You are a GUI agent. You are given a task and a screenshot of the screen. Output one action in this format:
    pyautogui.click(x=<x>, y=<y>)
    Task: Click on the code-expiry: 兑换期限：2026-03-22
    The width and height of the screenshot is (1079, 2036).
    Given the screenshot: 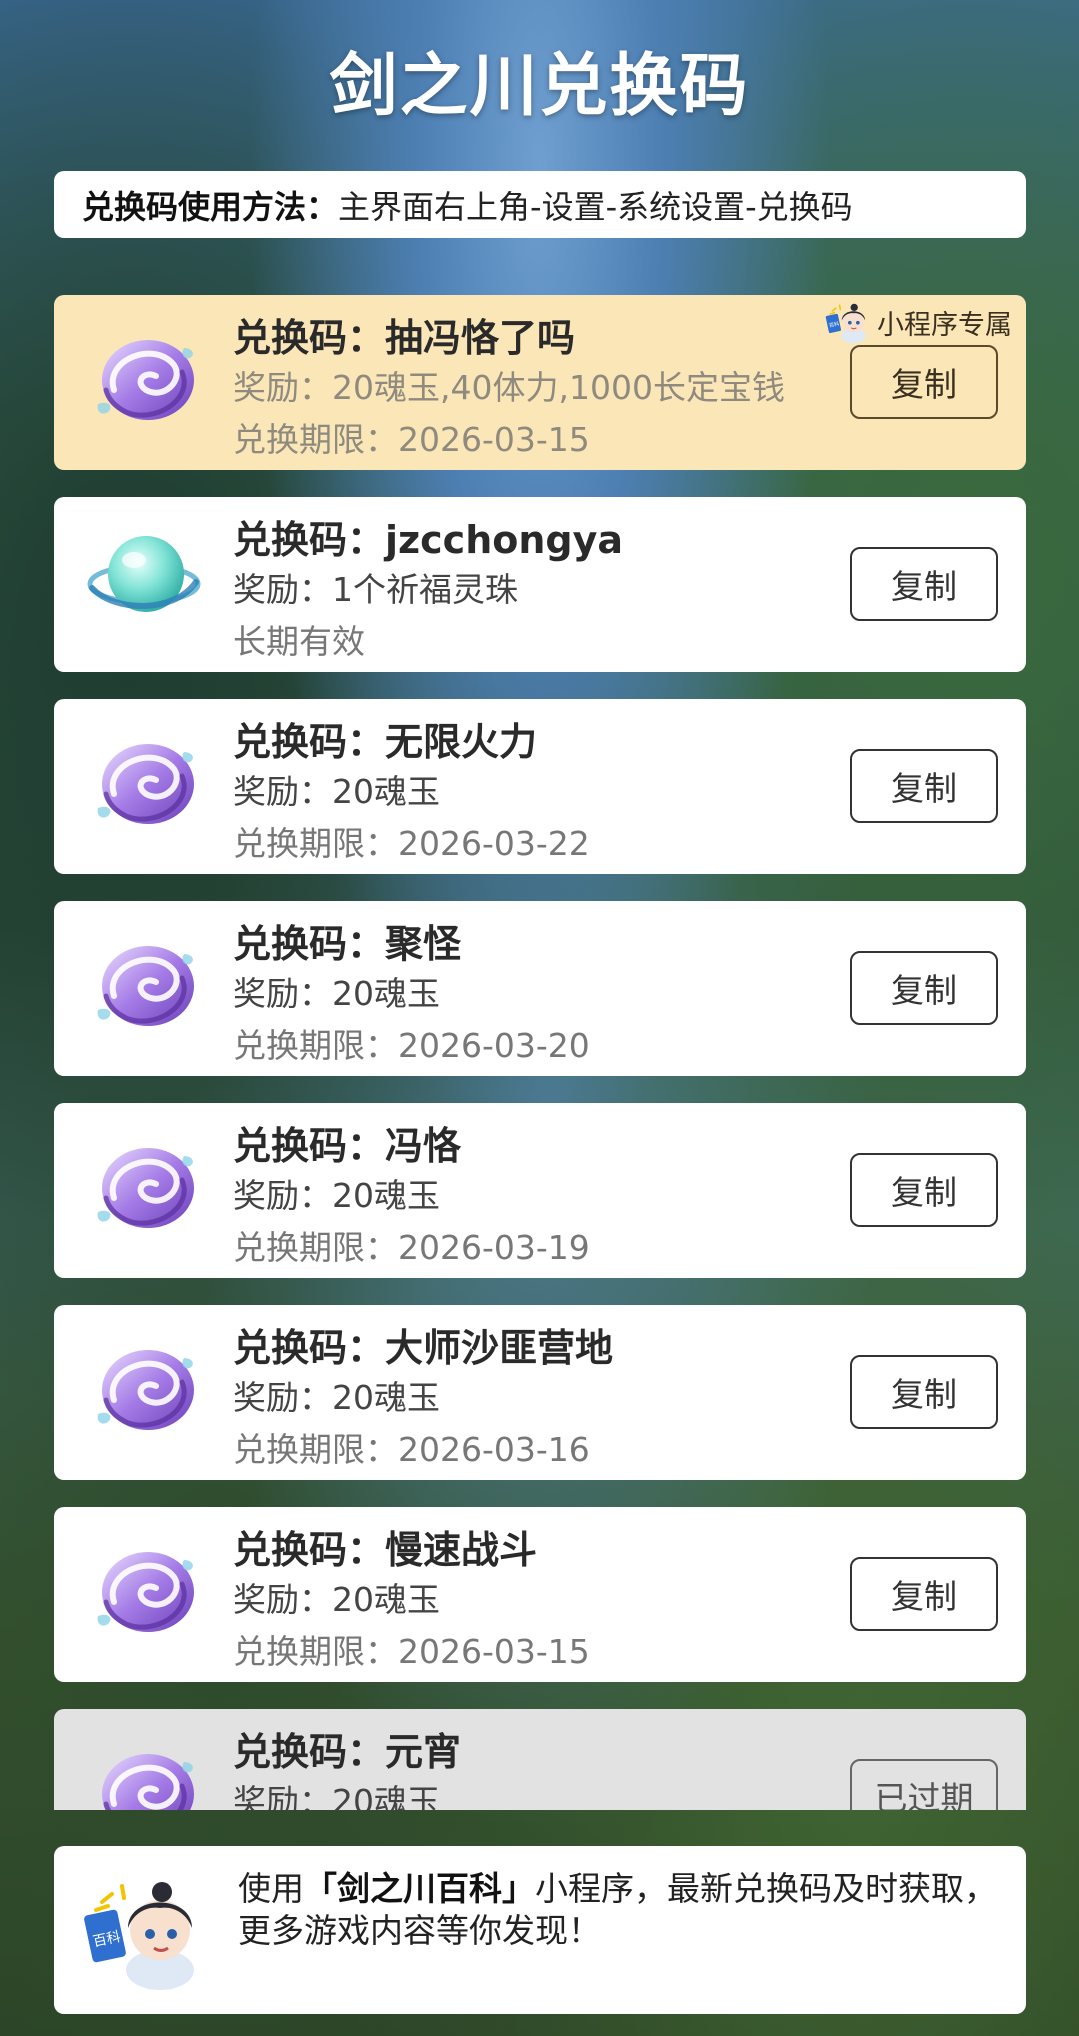 What is the action you would take?
    pyautogui.click(x=411, y=843)
    